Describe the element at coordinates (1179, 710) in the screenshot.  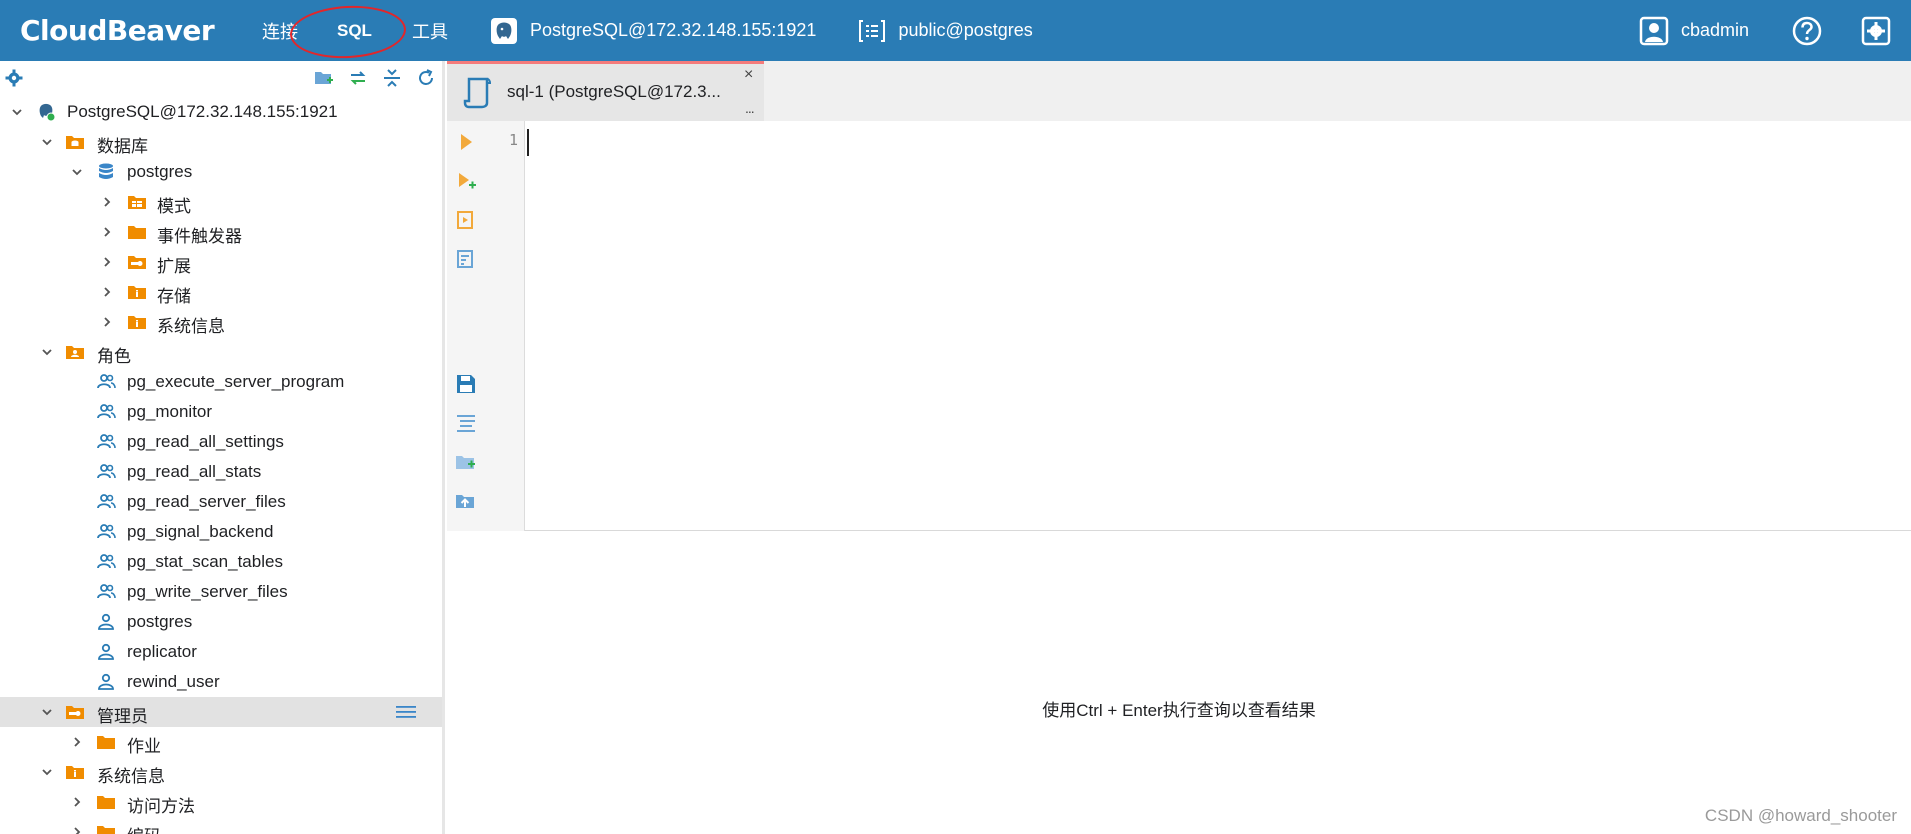
I see `results-hint-text: 使用Ctrl + Enter执行查询以查看结果` at that location.